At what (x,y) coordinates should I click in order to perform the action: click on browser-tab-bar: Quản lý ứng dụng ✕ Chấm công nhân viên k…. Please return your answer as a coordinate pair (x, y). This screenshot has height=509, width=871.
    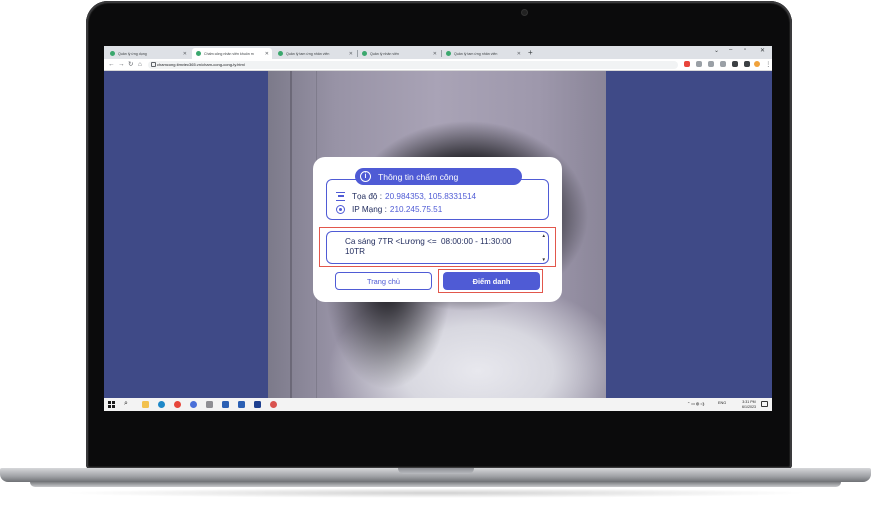
    Looking at the image, I should click on (438, 52).